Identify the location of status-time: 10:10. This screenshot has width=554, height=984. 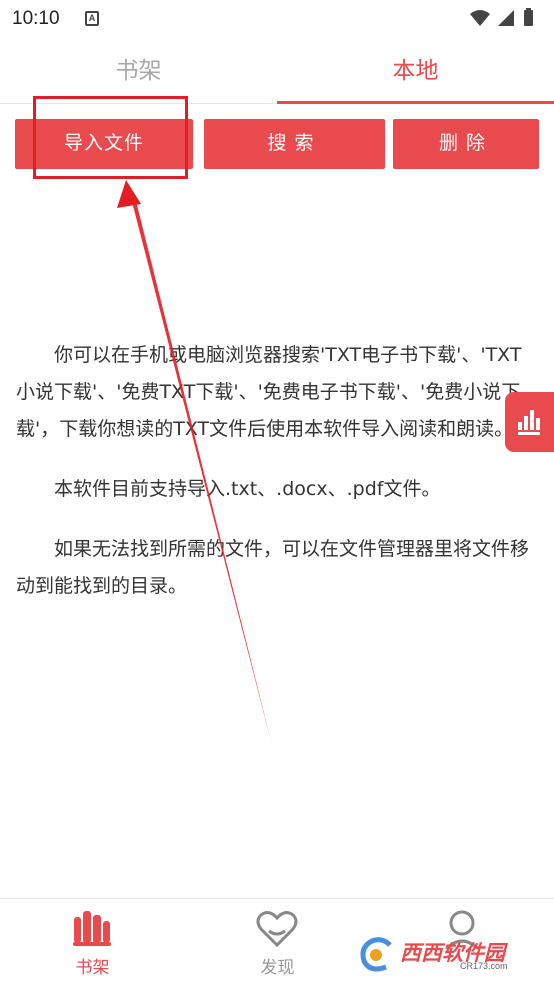
(36, 18).